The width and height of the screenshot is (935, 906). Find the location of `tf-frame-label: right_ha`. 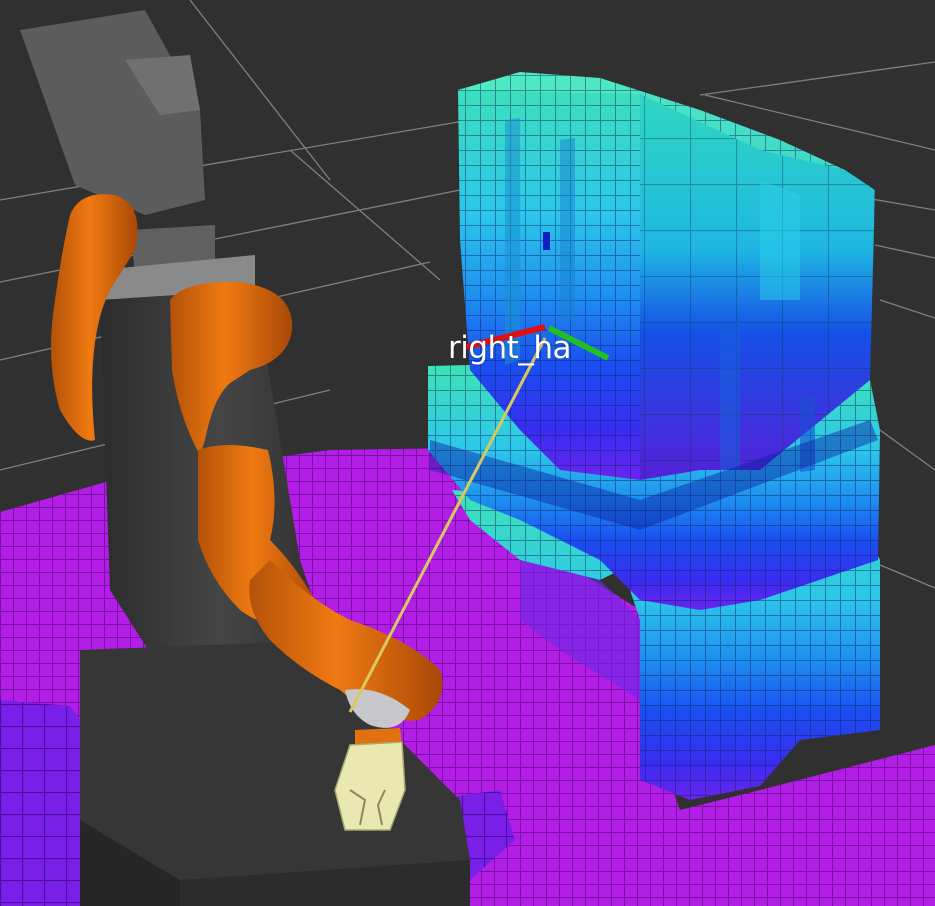

tf-frame-label: right_ha is located at coordinates (509, 348).